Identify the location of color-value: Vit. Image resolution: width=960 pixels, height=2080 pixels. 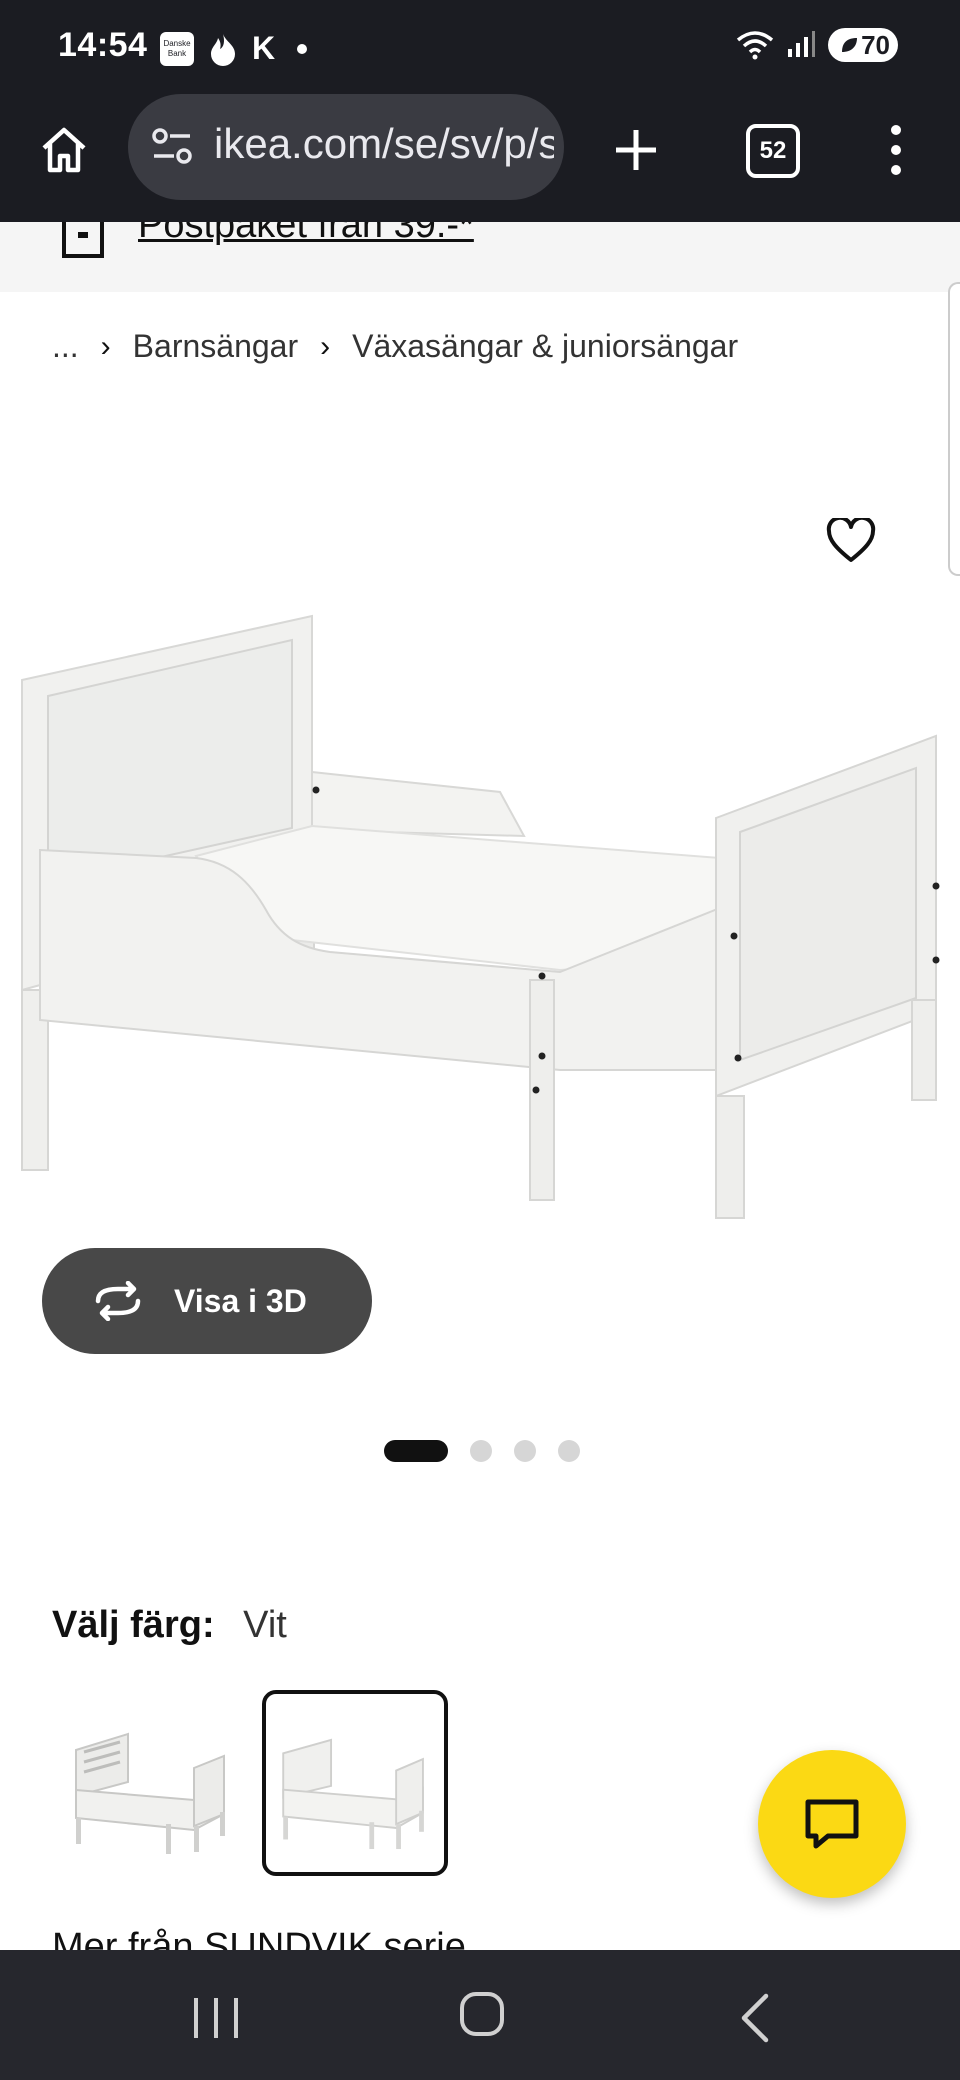
(265, 1625).